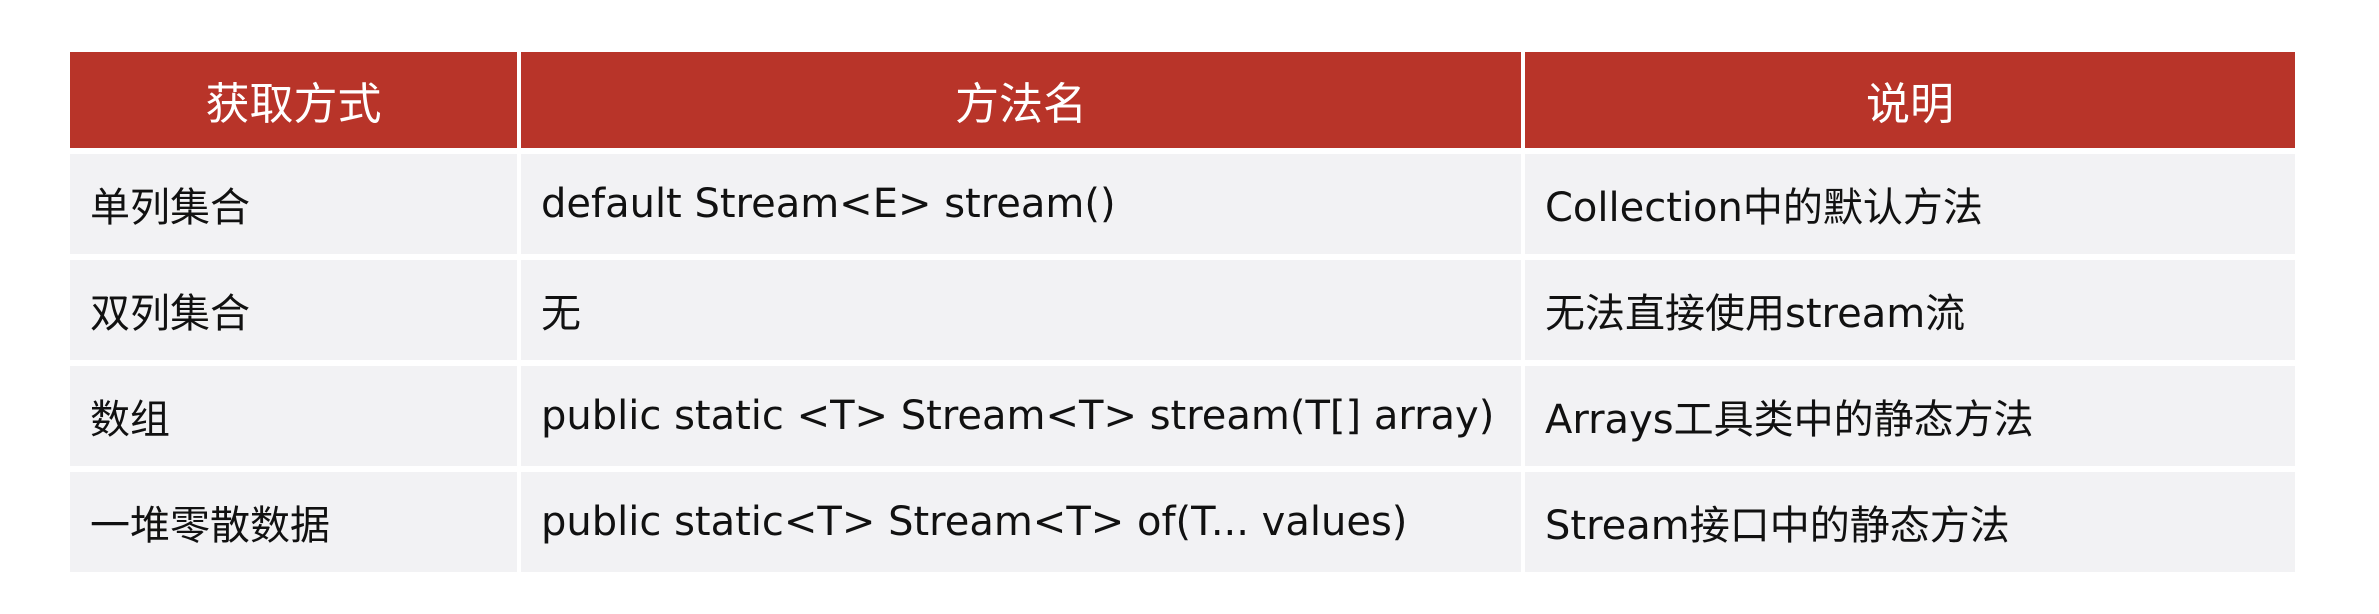 The image size is (2379, 614). I want to click on table-cell: default Stream<E> stream(), so click(1021, 201).